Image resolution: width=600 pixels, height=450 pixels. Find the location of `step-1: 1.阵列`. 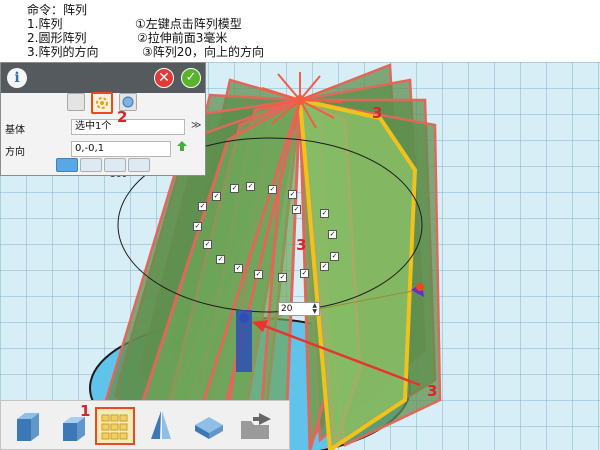

step-1: 1.阵列 is located at coordinates (45, 24).